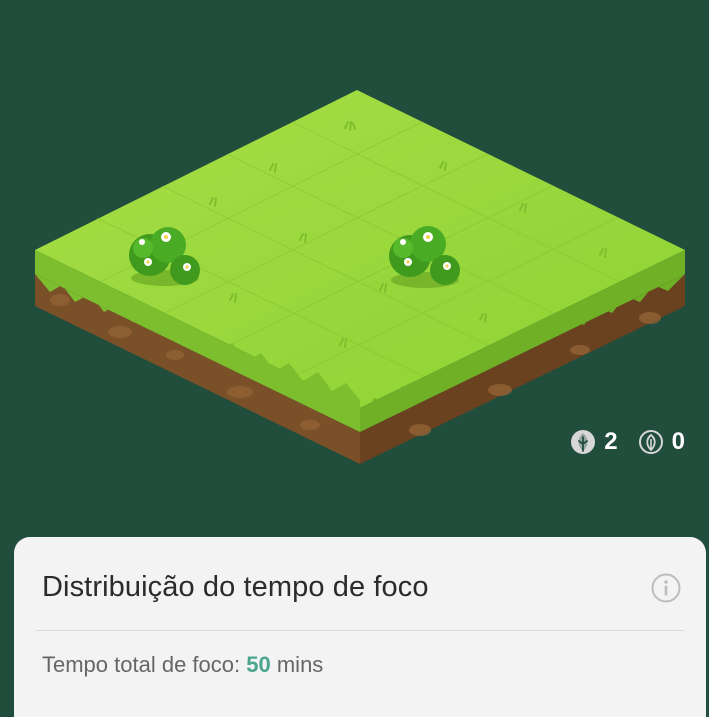  Describe the element at coordinates (650, 442) in the screenshot. I see `leaf-withered-icon` at that location.